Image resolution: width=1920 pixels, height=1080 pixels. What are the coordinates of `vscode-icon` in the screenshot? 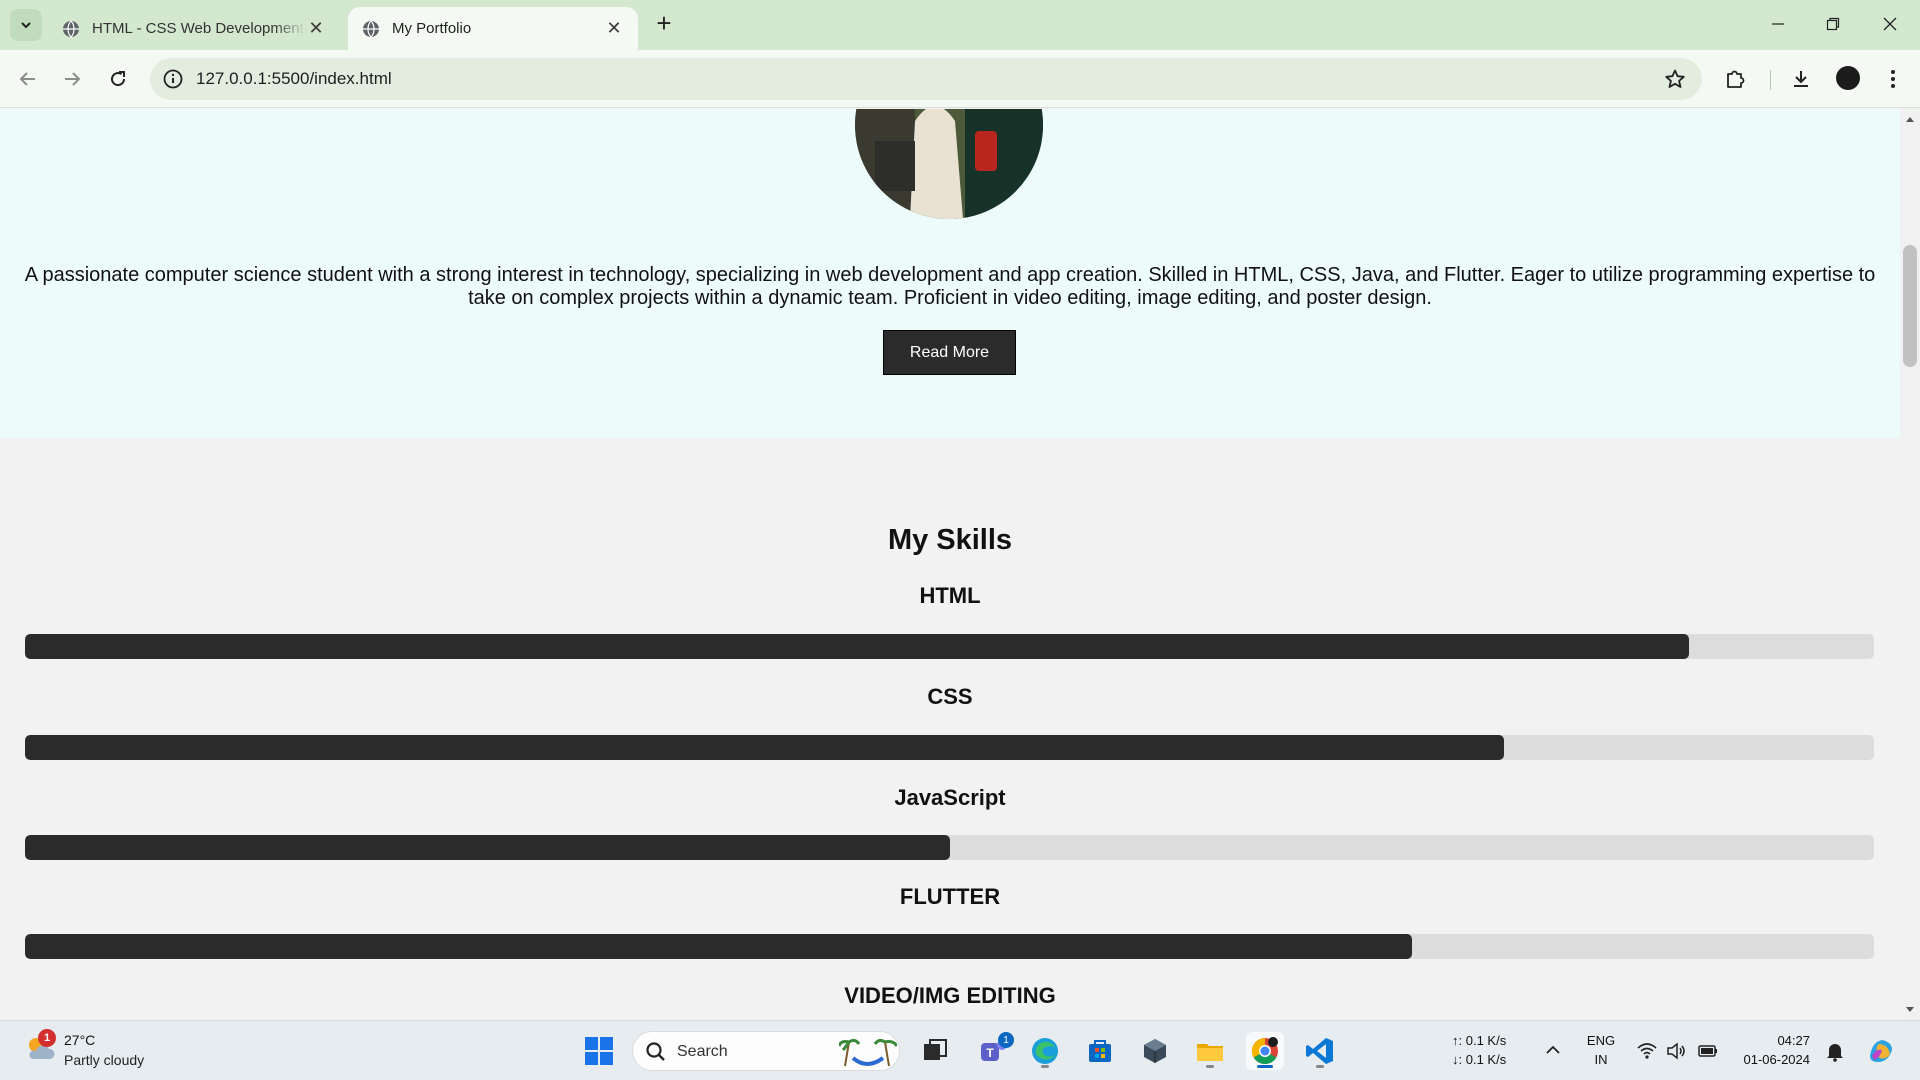 It's located at (1319, 1051).